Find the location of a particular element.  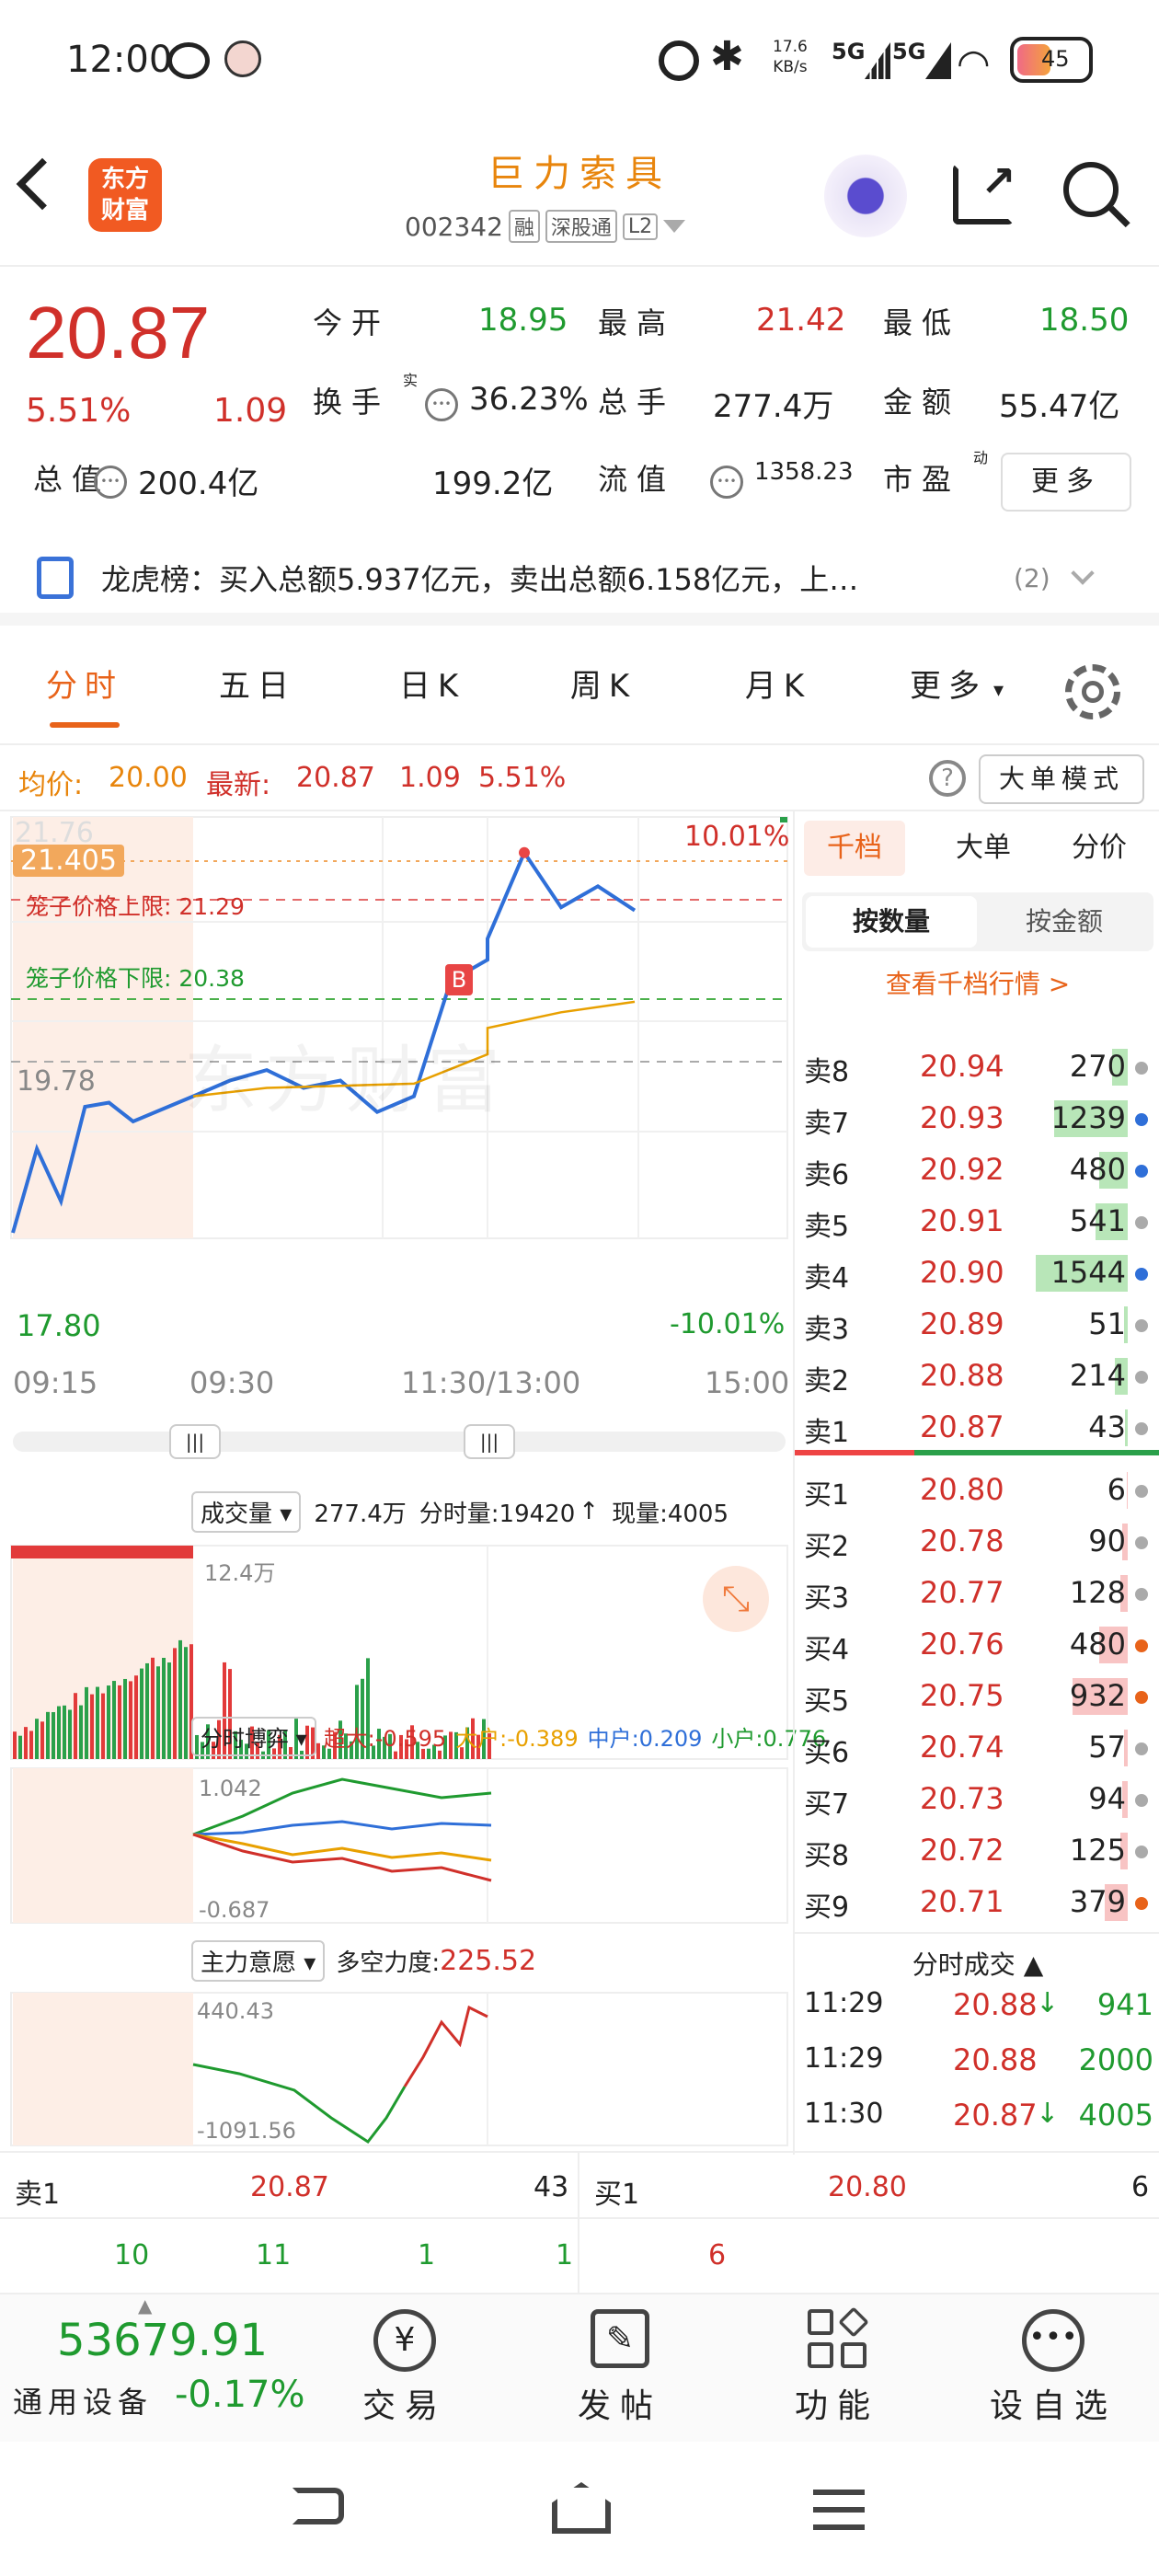

current-price: 20.87 is located at coordinates (118, 333).